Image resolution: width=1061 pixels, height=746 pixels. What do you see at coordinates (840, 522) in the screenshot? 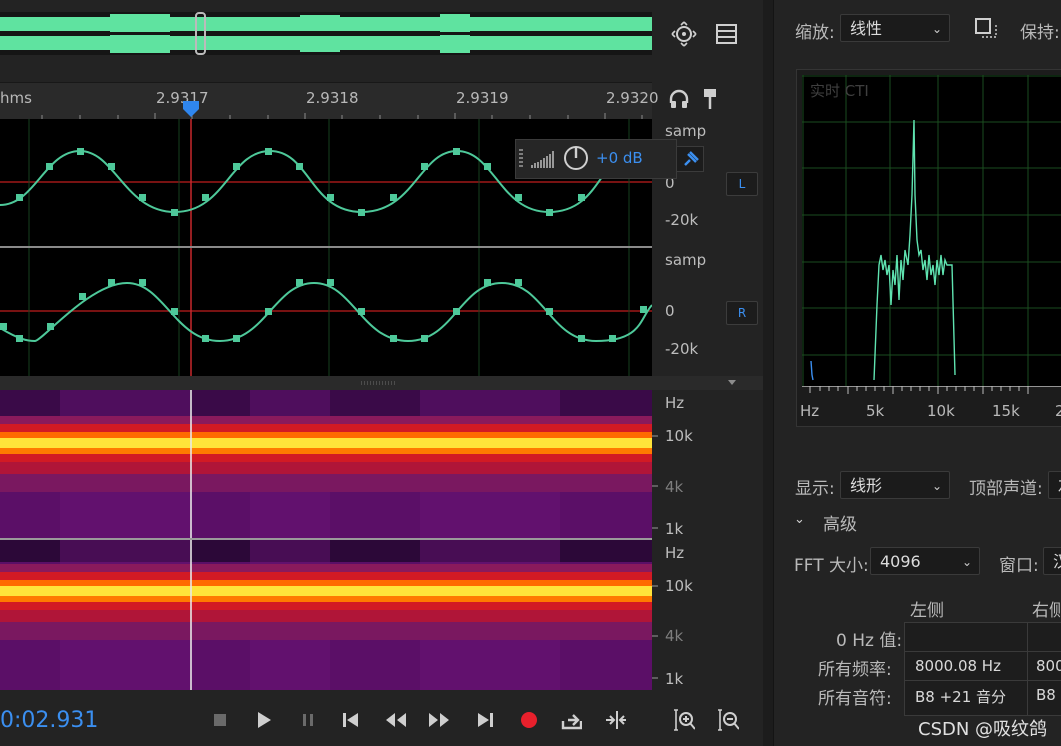
I see `advanced-section-toggle: 高级` at bounding box center [840, 522].